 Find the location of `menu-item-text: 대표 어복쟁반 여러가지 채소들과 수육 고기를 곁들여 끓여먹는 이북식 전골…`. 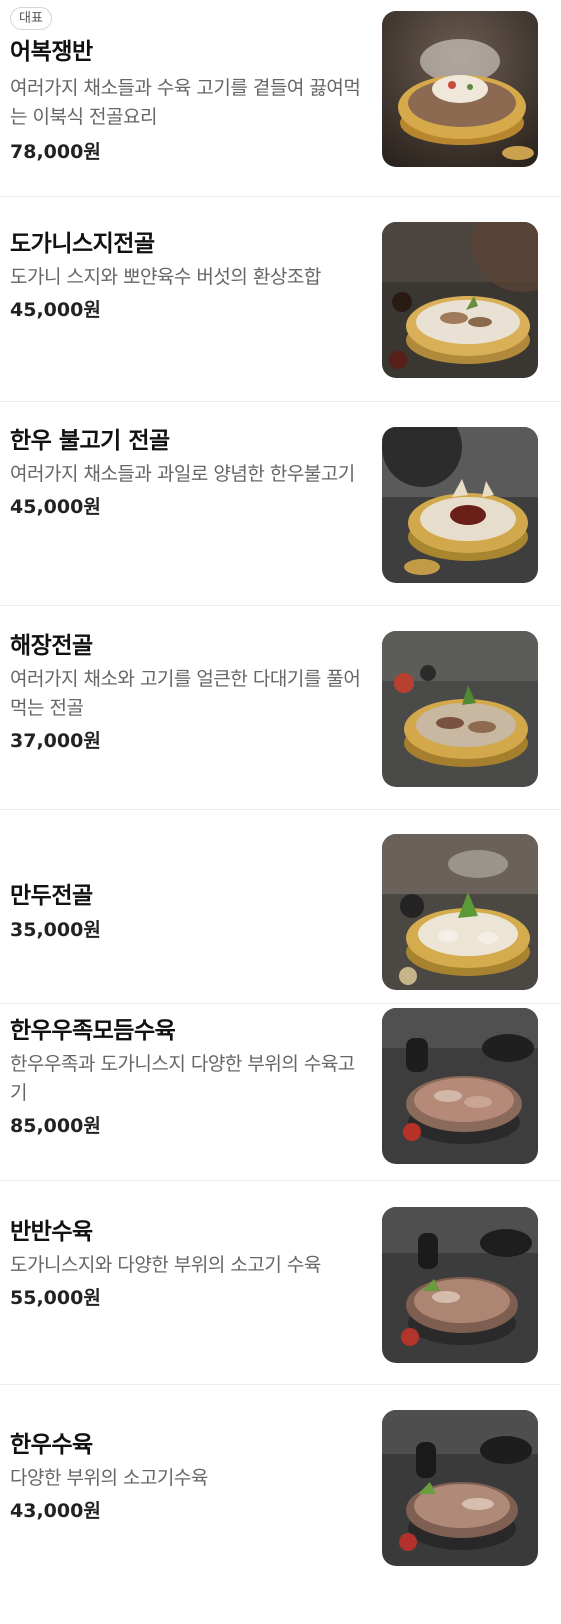

menu-item-text: 대표 어복쟁반 여러가지 채소들과 수육 고기를 곁들여 끓여먹는 이북식 전골… is located at coordinates (186, 86).